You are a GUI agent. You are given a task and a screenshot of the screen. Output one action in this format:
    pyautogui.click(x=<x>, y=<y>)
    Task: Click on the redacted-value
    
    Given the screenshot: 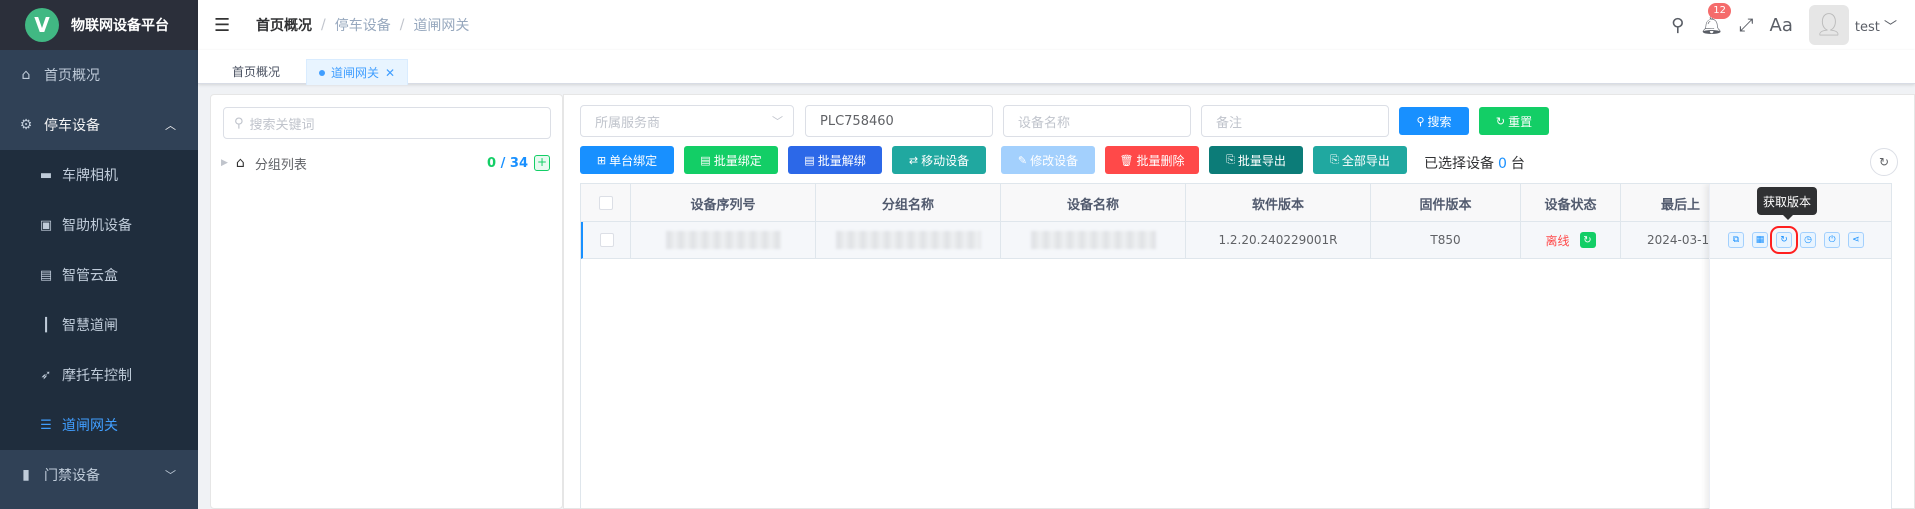 What is the action you would take?
    pyautogui.click(x=1093, y=240)
    